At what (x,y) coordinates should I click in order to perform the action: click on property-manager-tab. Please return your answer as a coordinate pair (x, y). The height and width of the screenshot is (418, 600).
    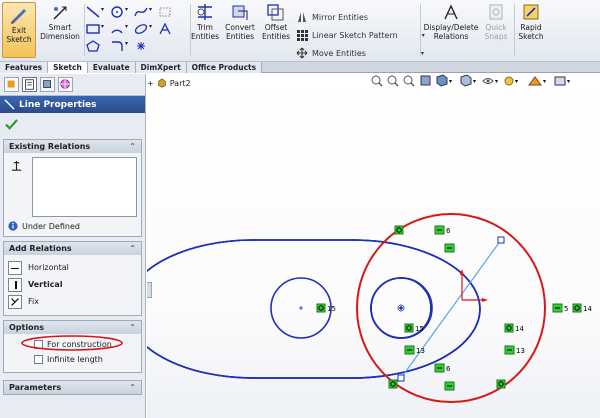
    Looking at the image, I should click on (29, 84).